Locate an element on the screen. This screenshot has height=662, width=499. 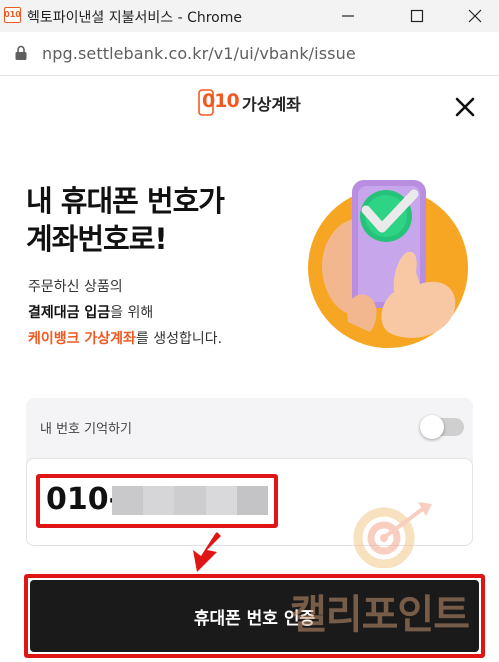
phone-logo-icon: 010 is located at coordinates (219, 103).